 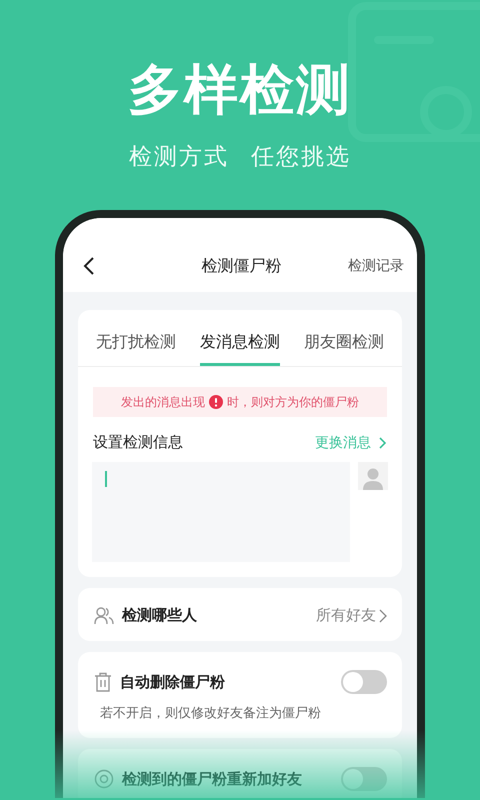 I want to click on setting-description: 若不开启，则仅修改好友备注为僵尸粉, so click(x=210, y=713).